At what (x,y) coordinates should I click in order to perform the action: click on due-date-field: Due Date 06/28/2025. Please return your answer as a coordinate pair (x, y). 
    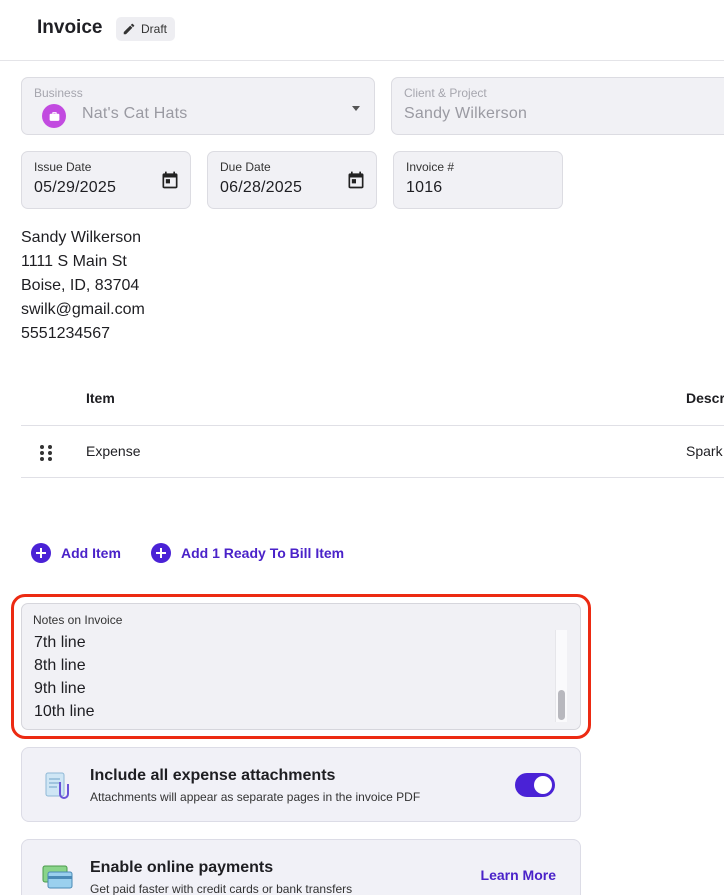
    Looking at the image, I should click on (292, 180).